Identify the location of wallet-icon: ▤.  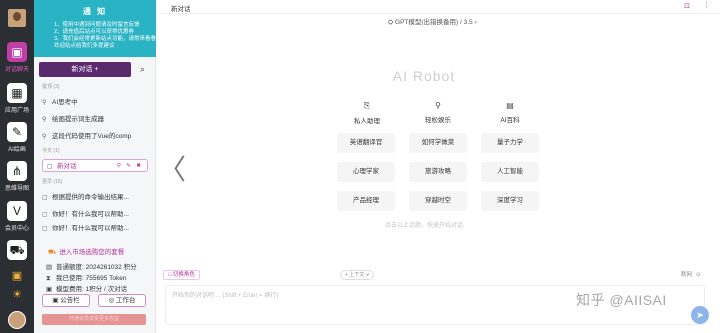
(49, 267).